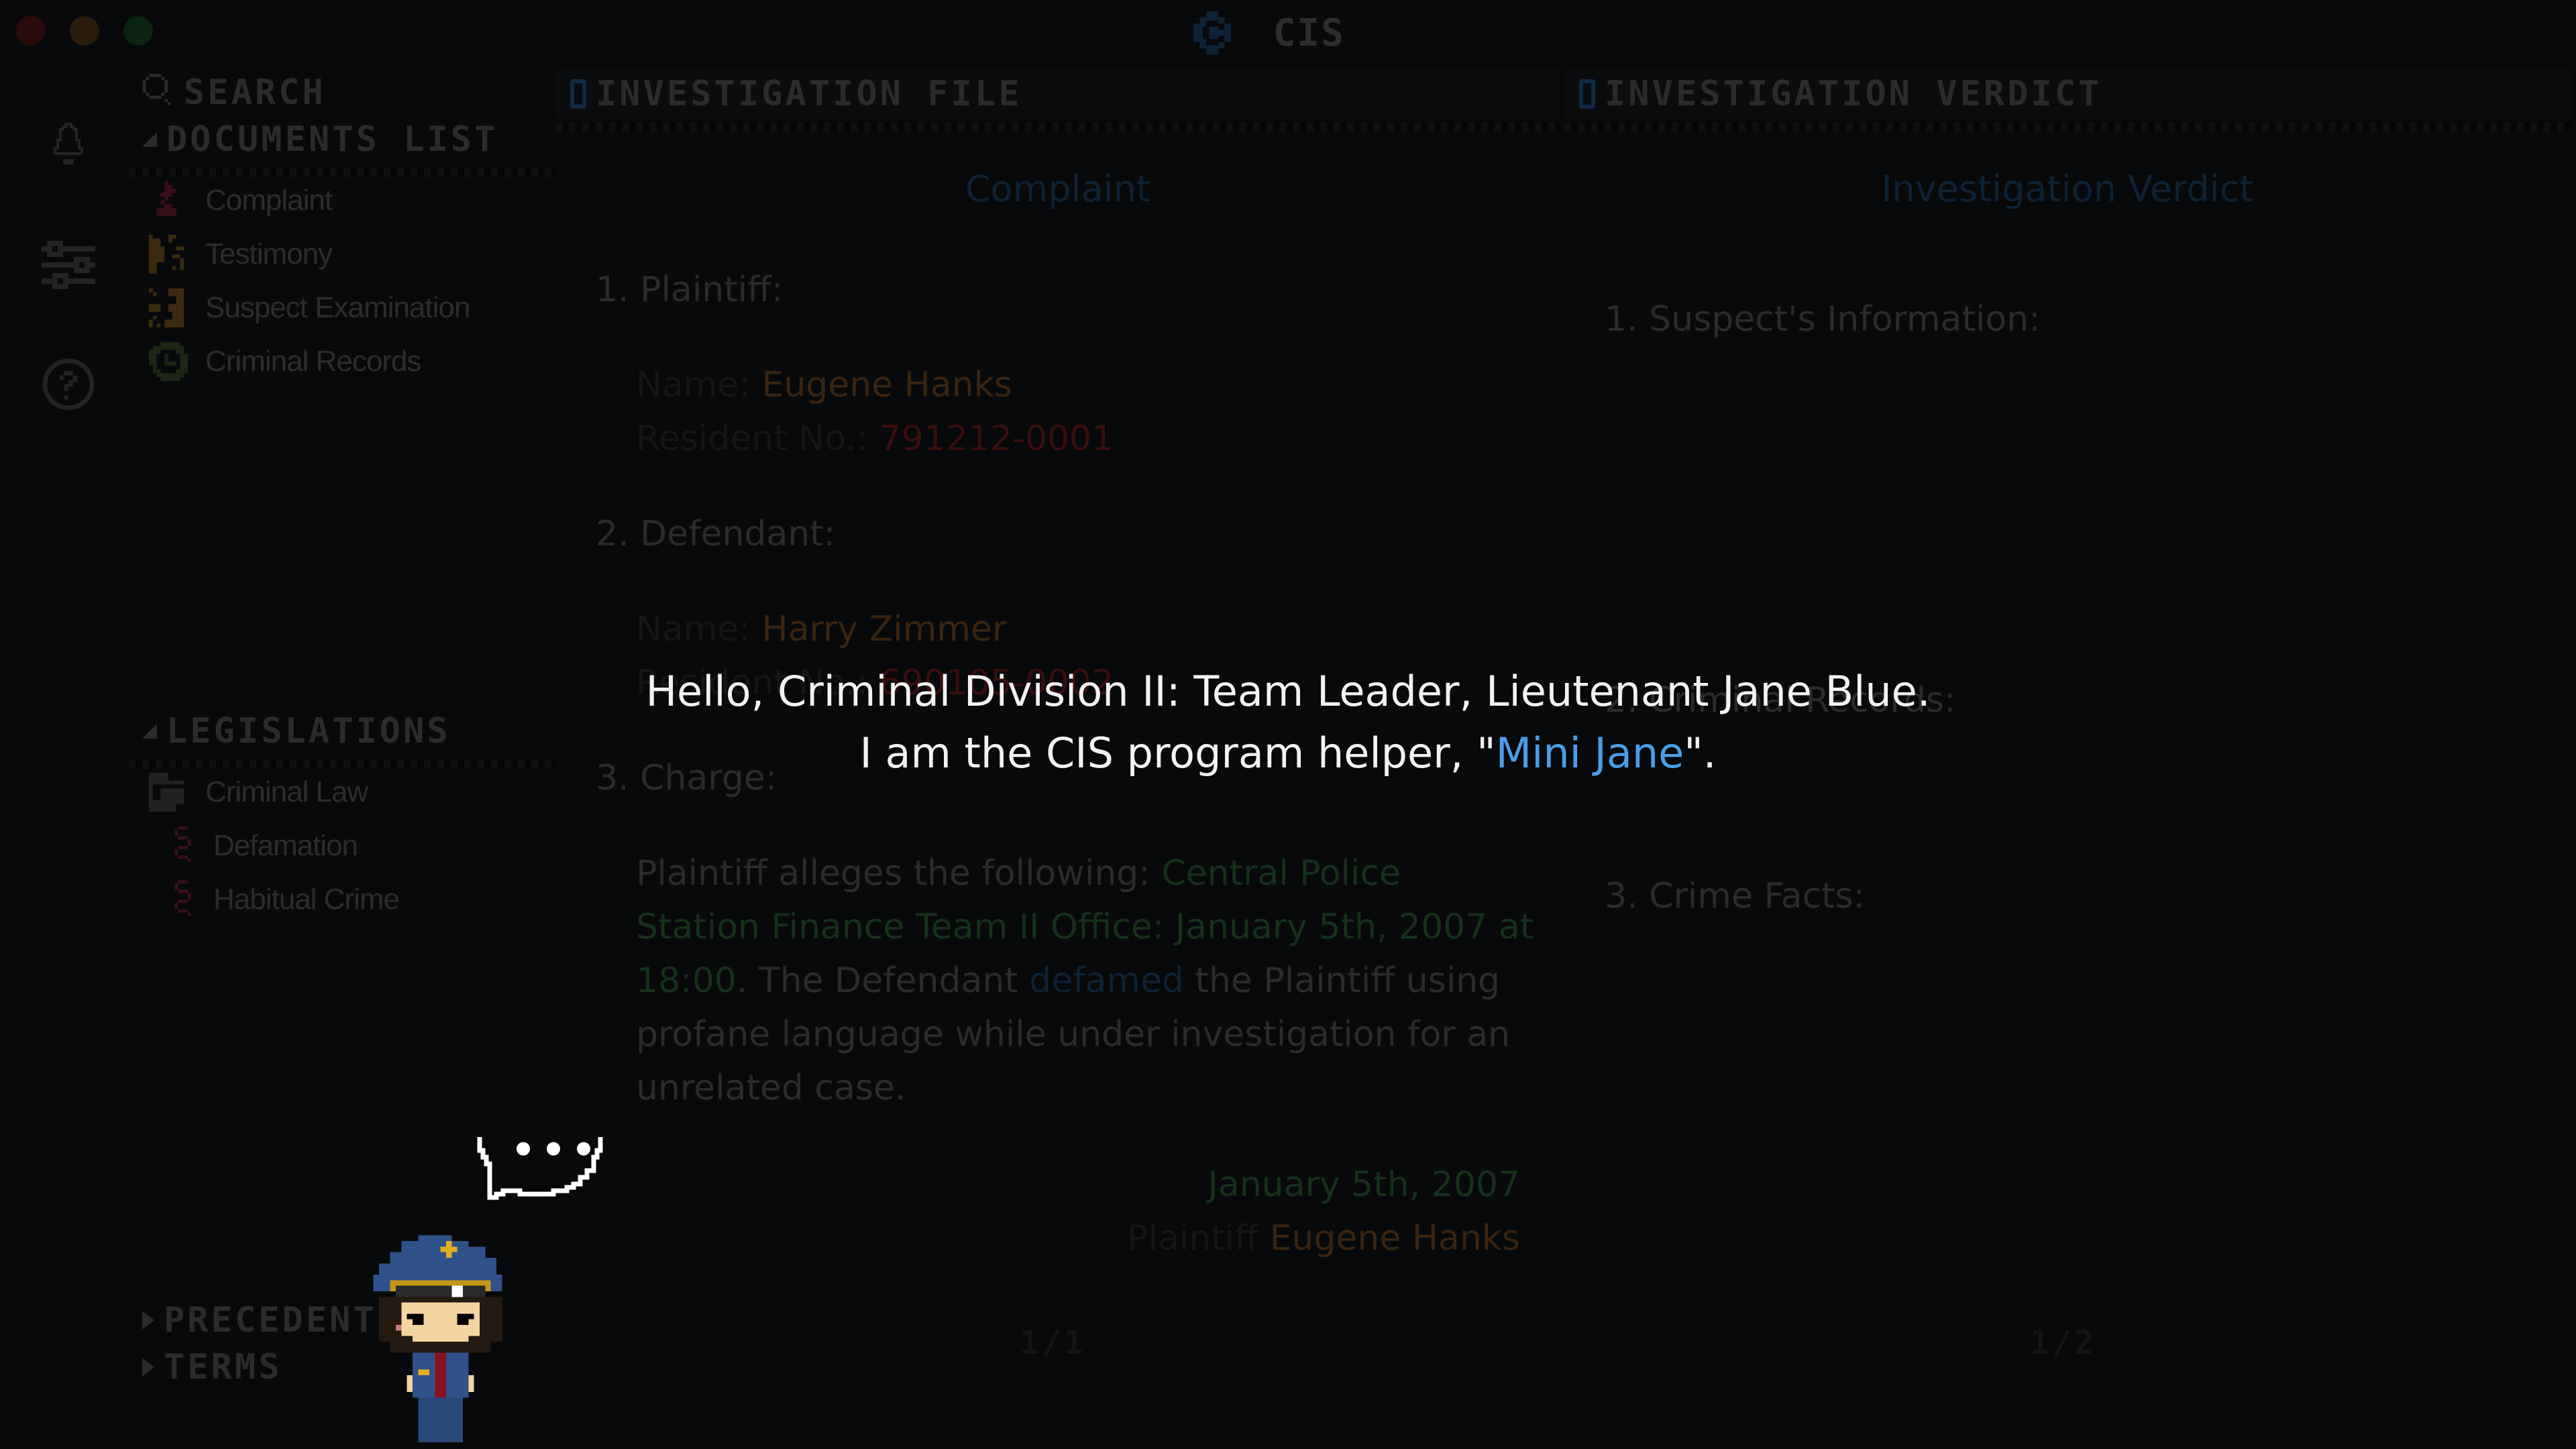 The width and height of the screenshot is (2576, 1449). I want to click on minimize-window-button, so click(84, 31).